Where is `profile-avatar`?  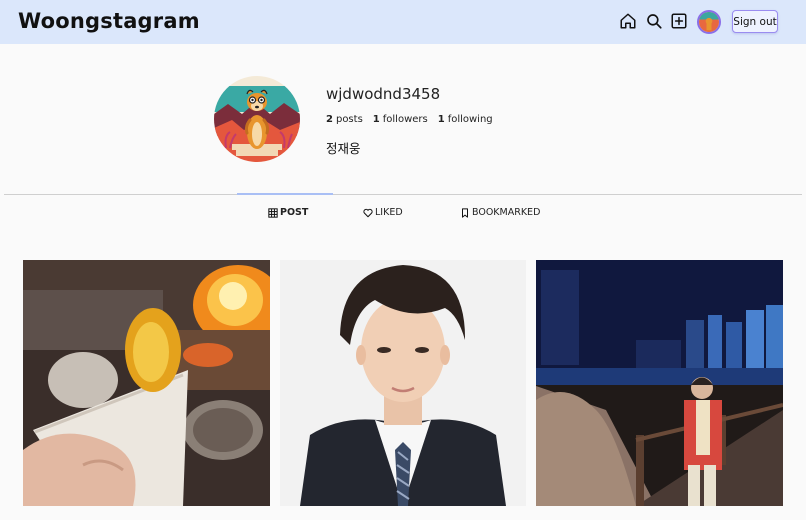 profile-avatar is located at coordinates (257, 119).